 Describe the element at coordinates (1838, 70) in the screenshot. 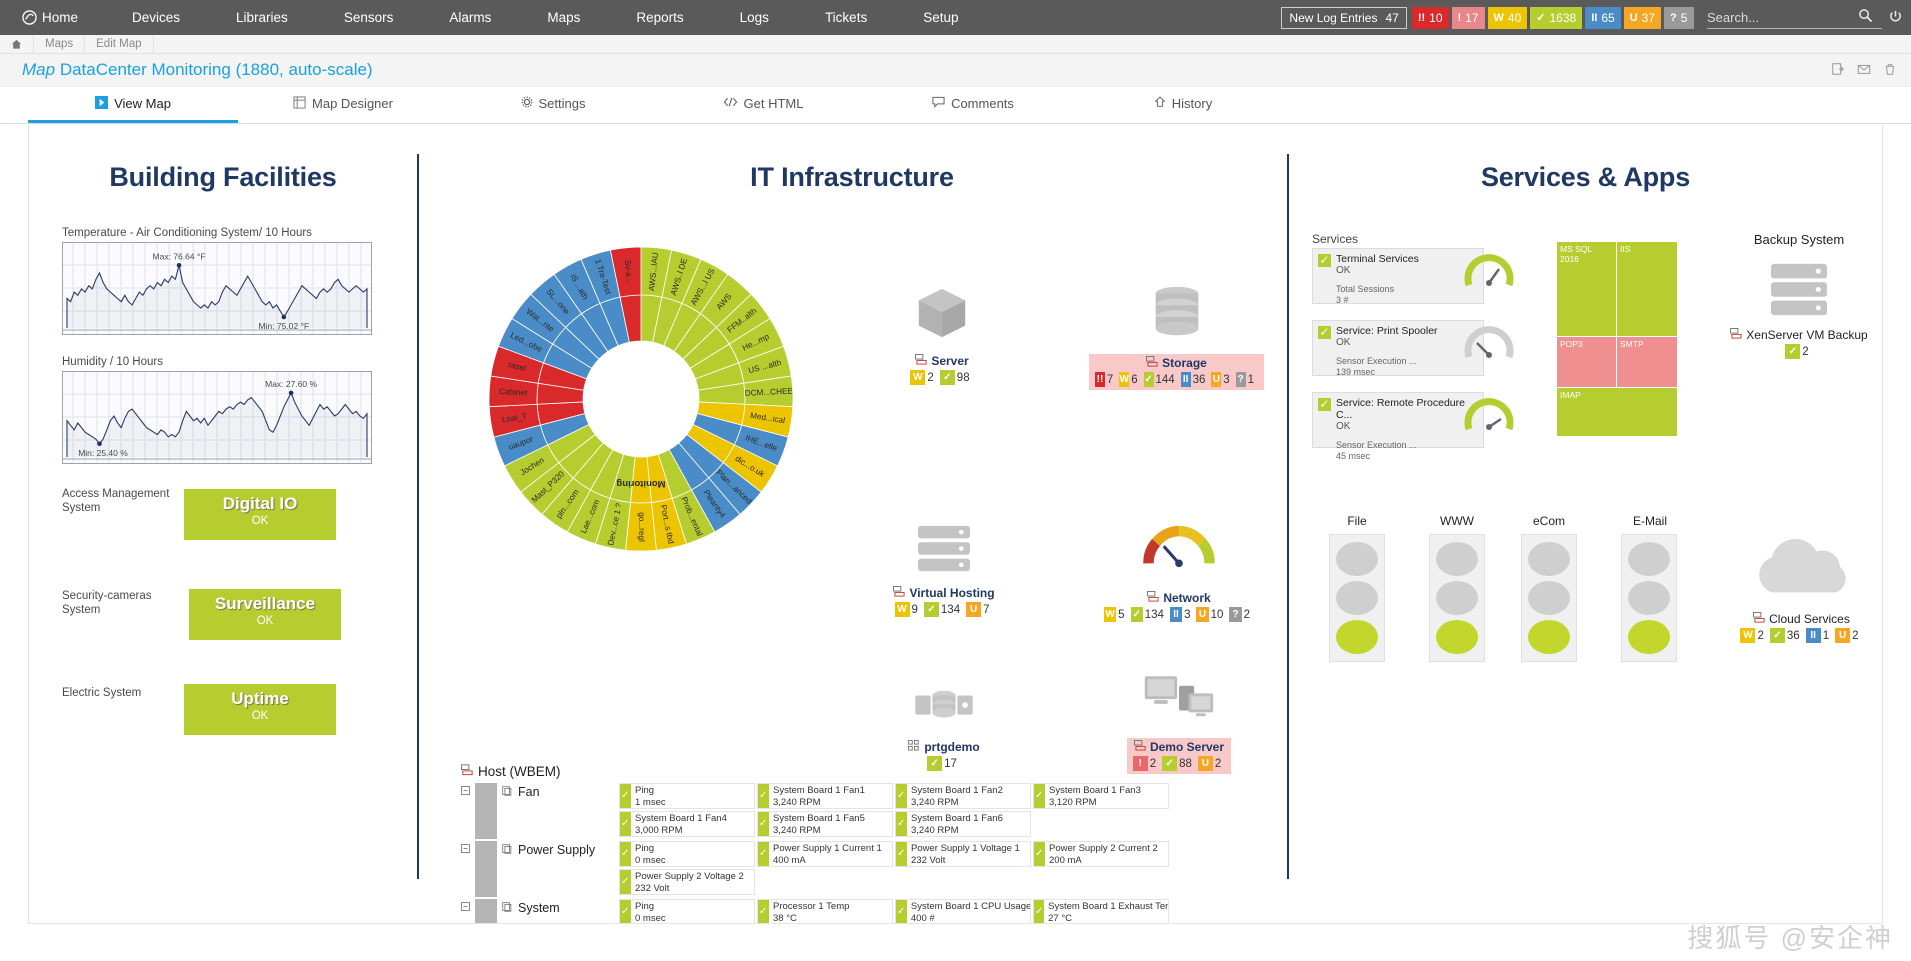

I see `export-icon` at that location.